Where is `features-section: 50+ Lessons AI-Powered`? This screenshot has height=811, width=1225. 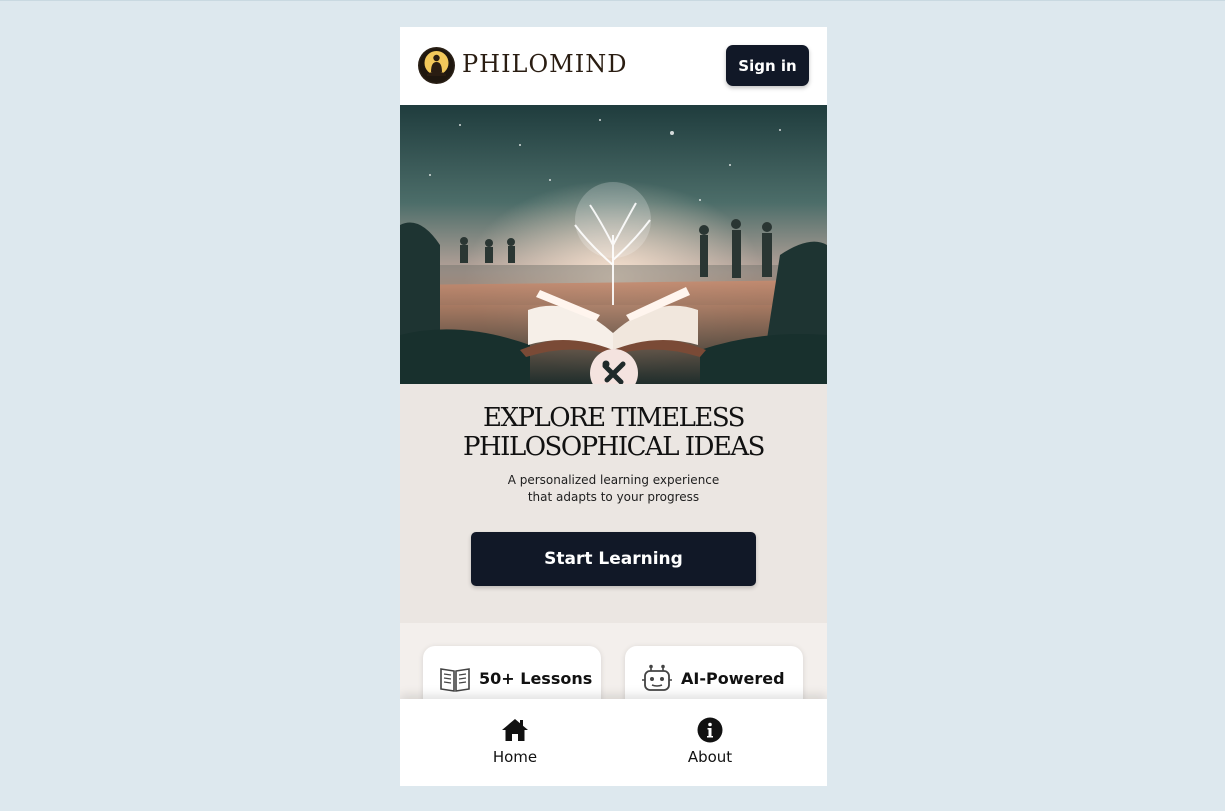
features-section: 50+ Lessons AI-Powered is located at coordinates (613, 674).